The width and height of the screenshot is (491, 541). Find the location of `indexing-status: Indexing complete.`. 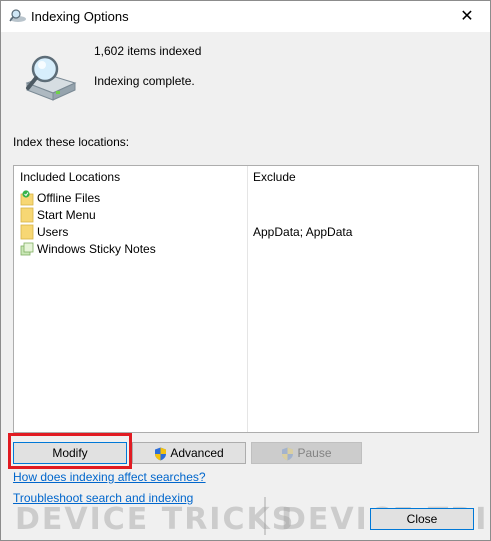

indexing-status: Indexing complete. is located at coordinates (144, 81).